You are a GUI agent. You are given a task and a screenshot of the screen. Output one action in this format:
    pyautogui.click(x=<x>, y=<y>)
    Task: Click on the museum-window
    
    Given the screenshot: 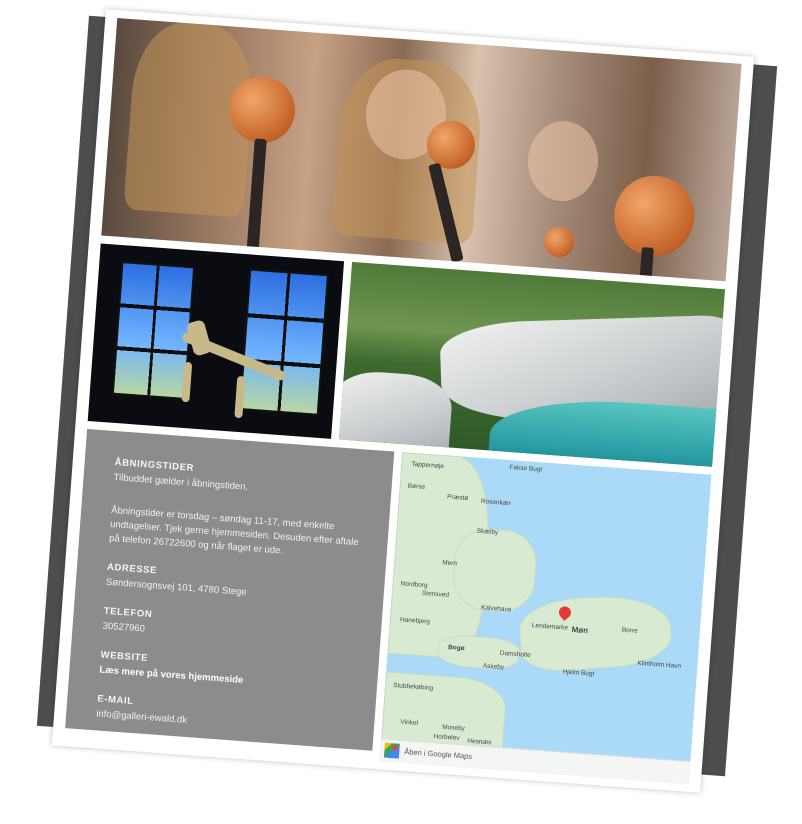 What is the action you would take?
    pyautogui.click(x=284, y=342)
    